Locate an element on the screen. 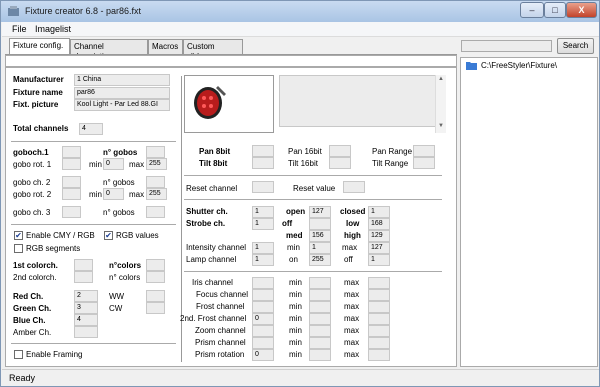 Image resolution: width=600 pixels, height=387 pixels. ww-field is located at coordinates (155, 296).